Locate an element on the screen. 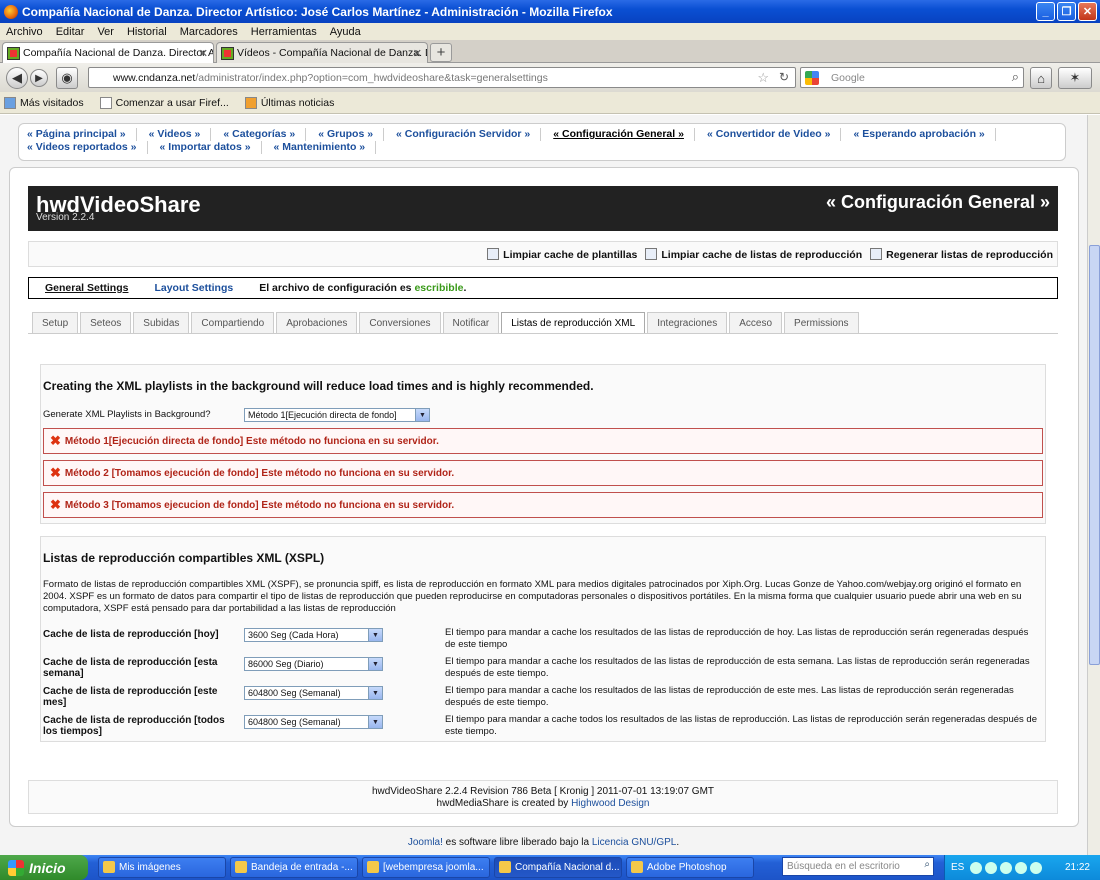  back-arrow-icon: ◀ is located at coordinates (17, 78).